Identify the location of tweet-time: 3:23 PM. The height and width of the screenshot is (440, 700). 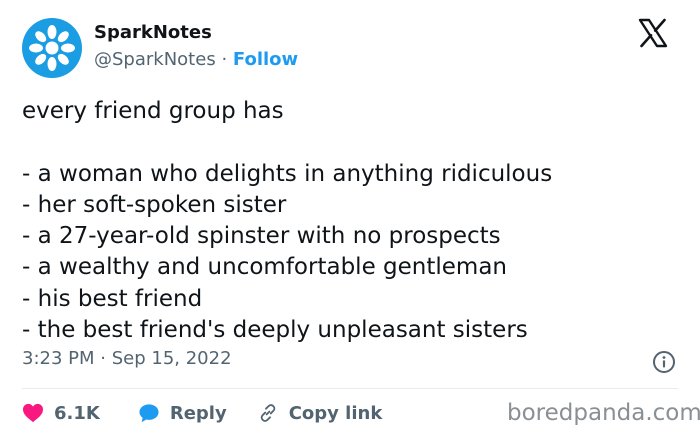
(58, 358).